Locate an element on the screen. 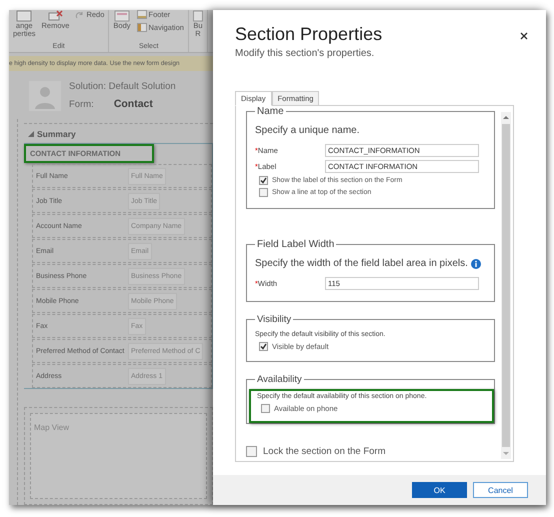 This screenshot has width=554, height=517. navigation-icon is located at coordinates (141, 27).